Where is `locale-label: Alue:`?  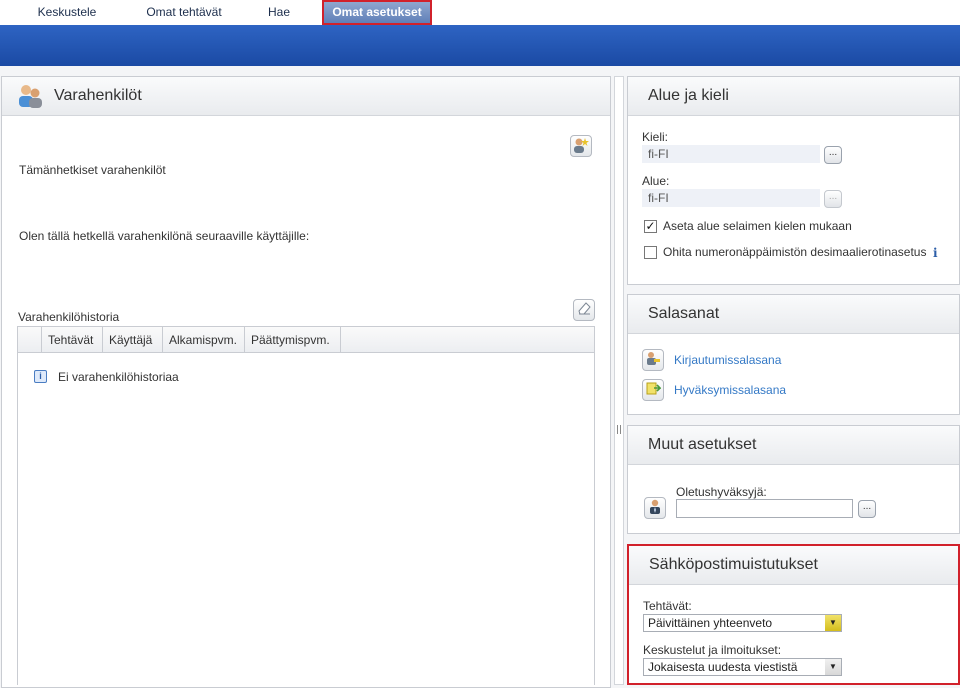
locale-label: Alue: is located at coordinates (656, 181).